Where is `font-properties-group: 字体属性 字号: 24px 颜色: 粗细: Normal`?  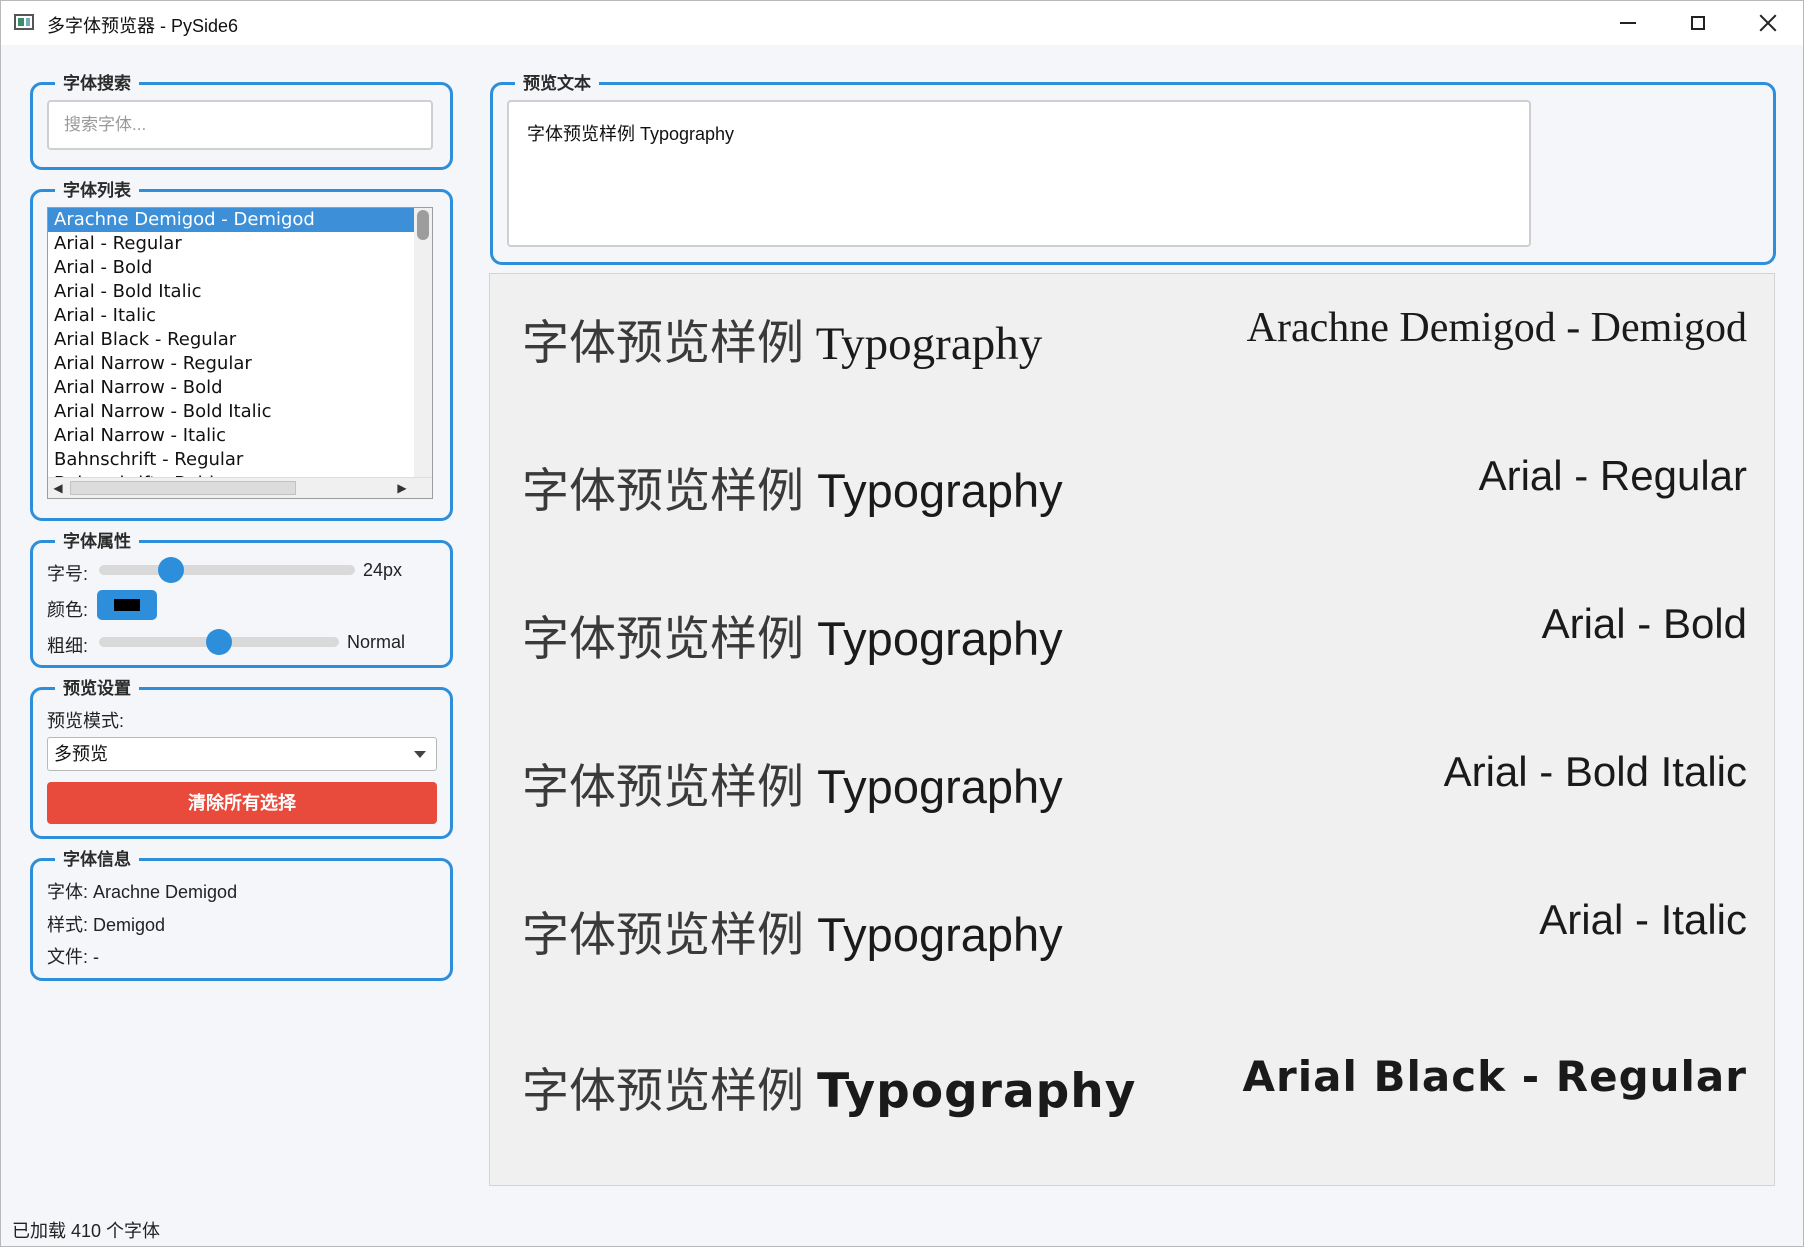
font-properties-group: 字体属性 字号: 24px 颜色: 粗细: Normal is located at coordinates (241, 598).